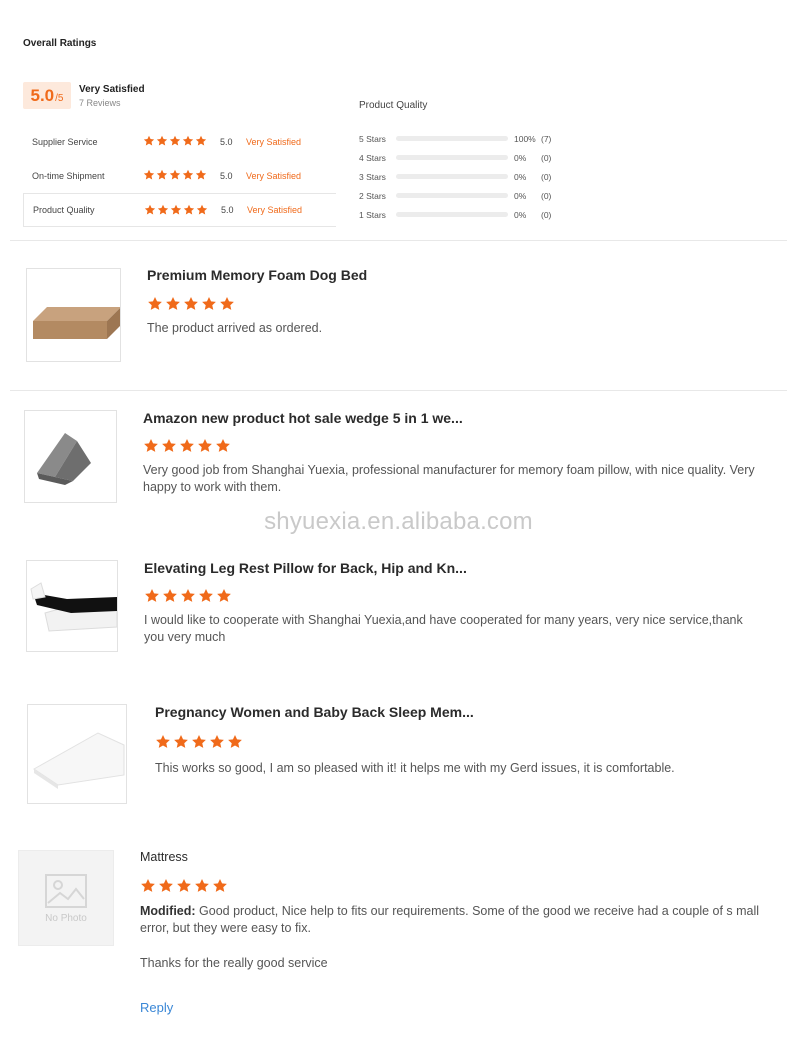 Image resolution: width=797 pixels, height=1046 pixels. What do you see at coordinates (59, 98) in the screenshot?
I see `overall-score-max: /5` at bounding box center [59, 98].